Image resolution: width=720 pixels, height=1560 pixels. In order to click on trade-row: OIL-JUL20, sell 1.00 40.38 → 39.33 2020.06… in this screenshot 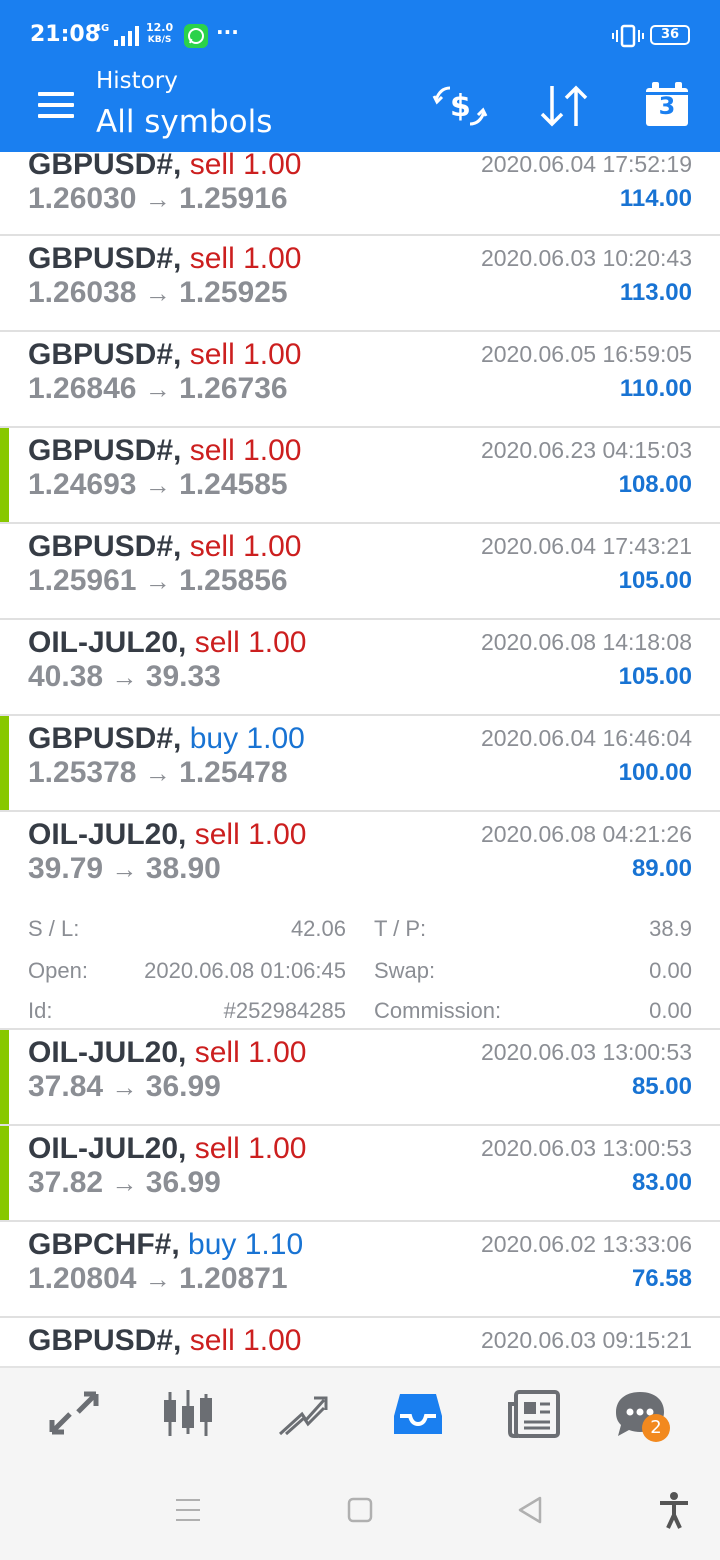, I will do `click(360, 668)`.